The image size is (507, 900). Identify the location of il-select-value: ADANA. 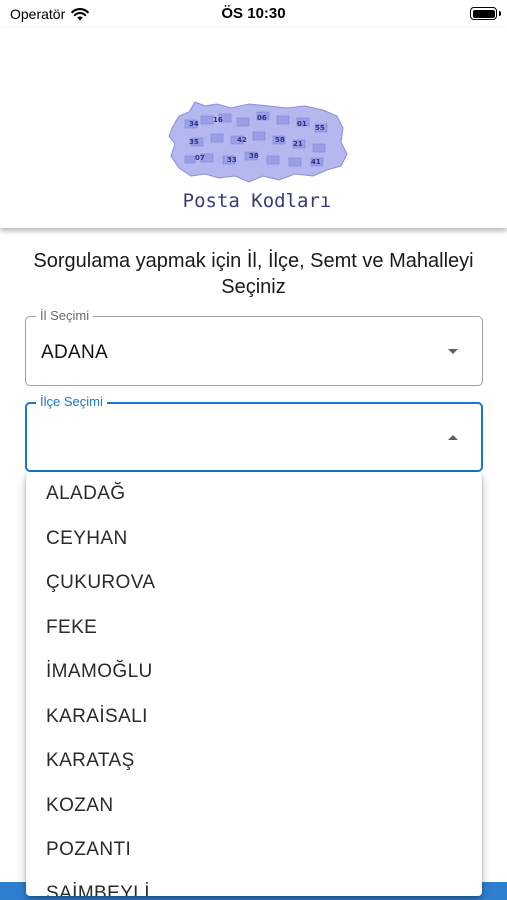
(74, 352).